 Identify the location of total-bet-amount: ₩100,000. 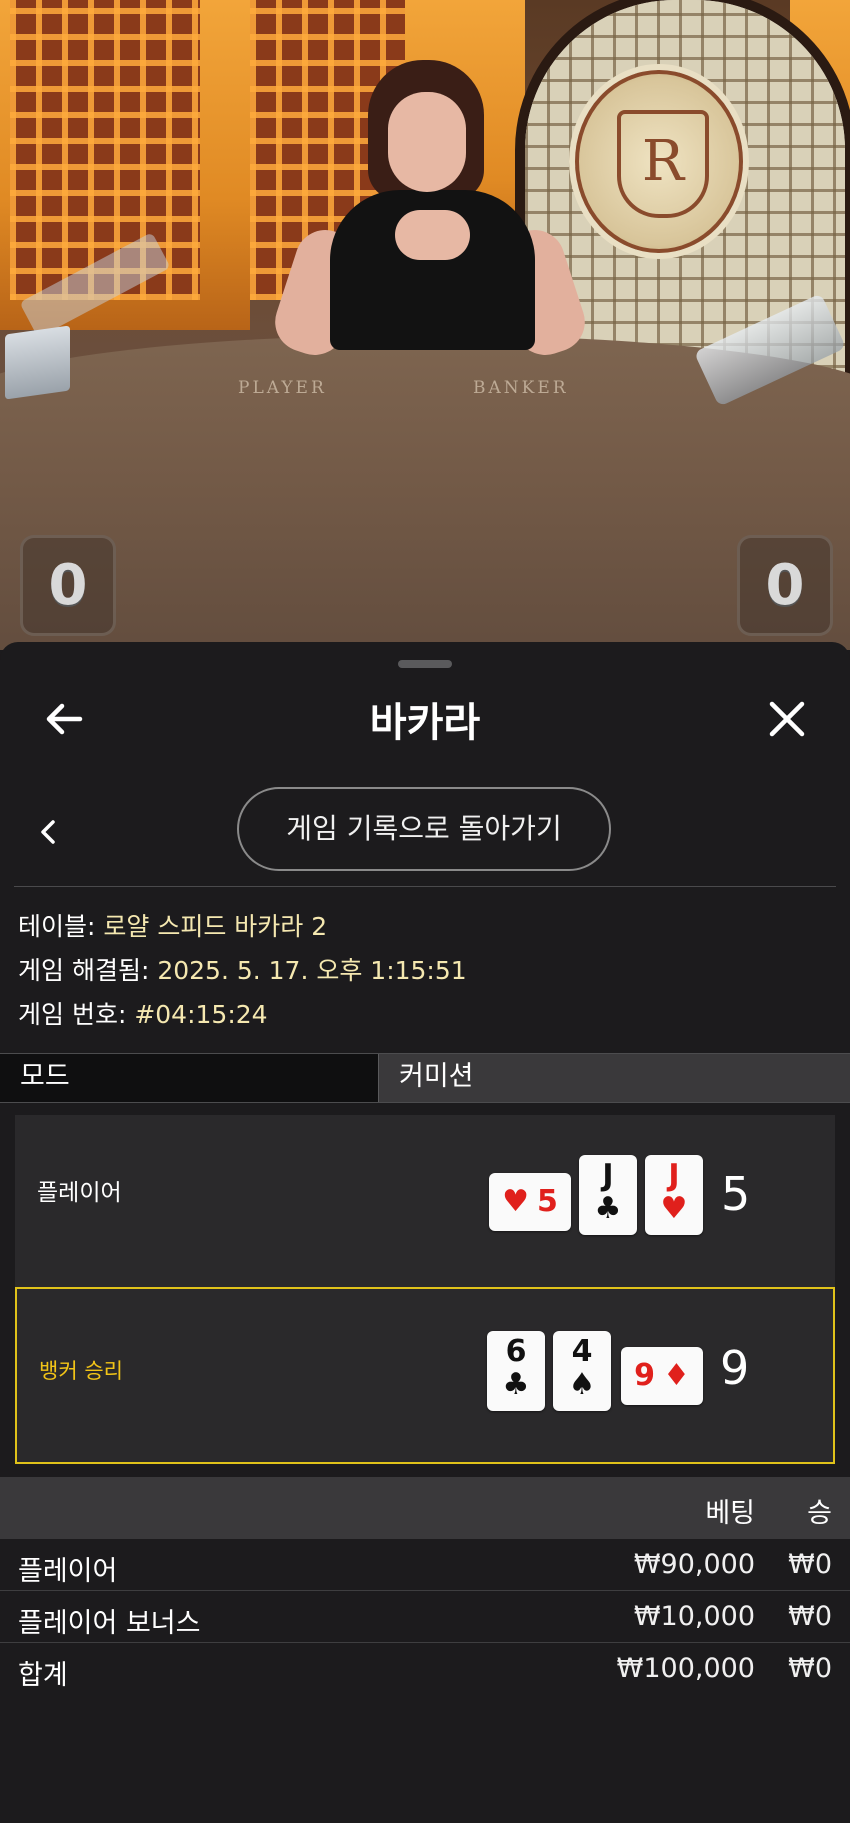
(685, 1668).